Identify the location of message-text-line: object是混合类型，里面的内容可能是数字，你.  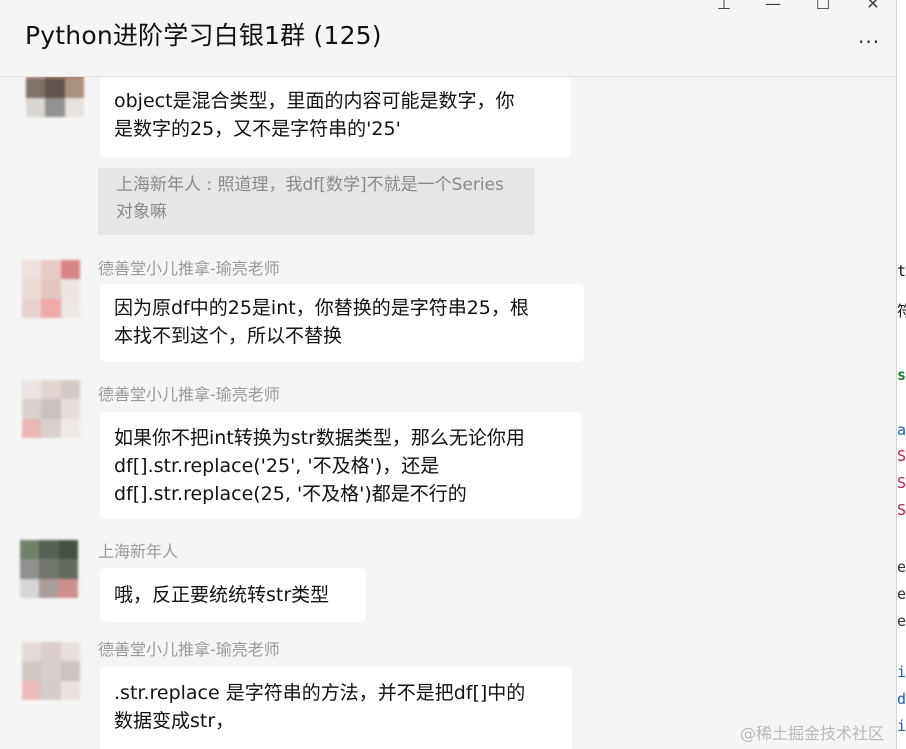
(314, 101).